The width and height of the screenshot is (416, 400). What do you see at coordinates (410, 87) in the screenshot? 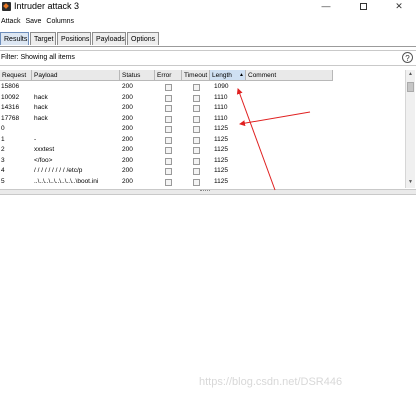
I see `scroll-thumb` at bounding box center [410, 87].